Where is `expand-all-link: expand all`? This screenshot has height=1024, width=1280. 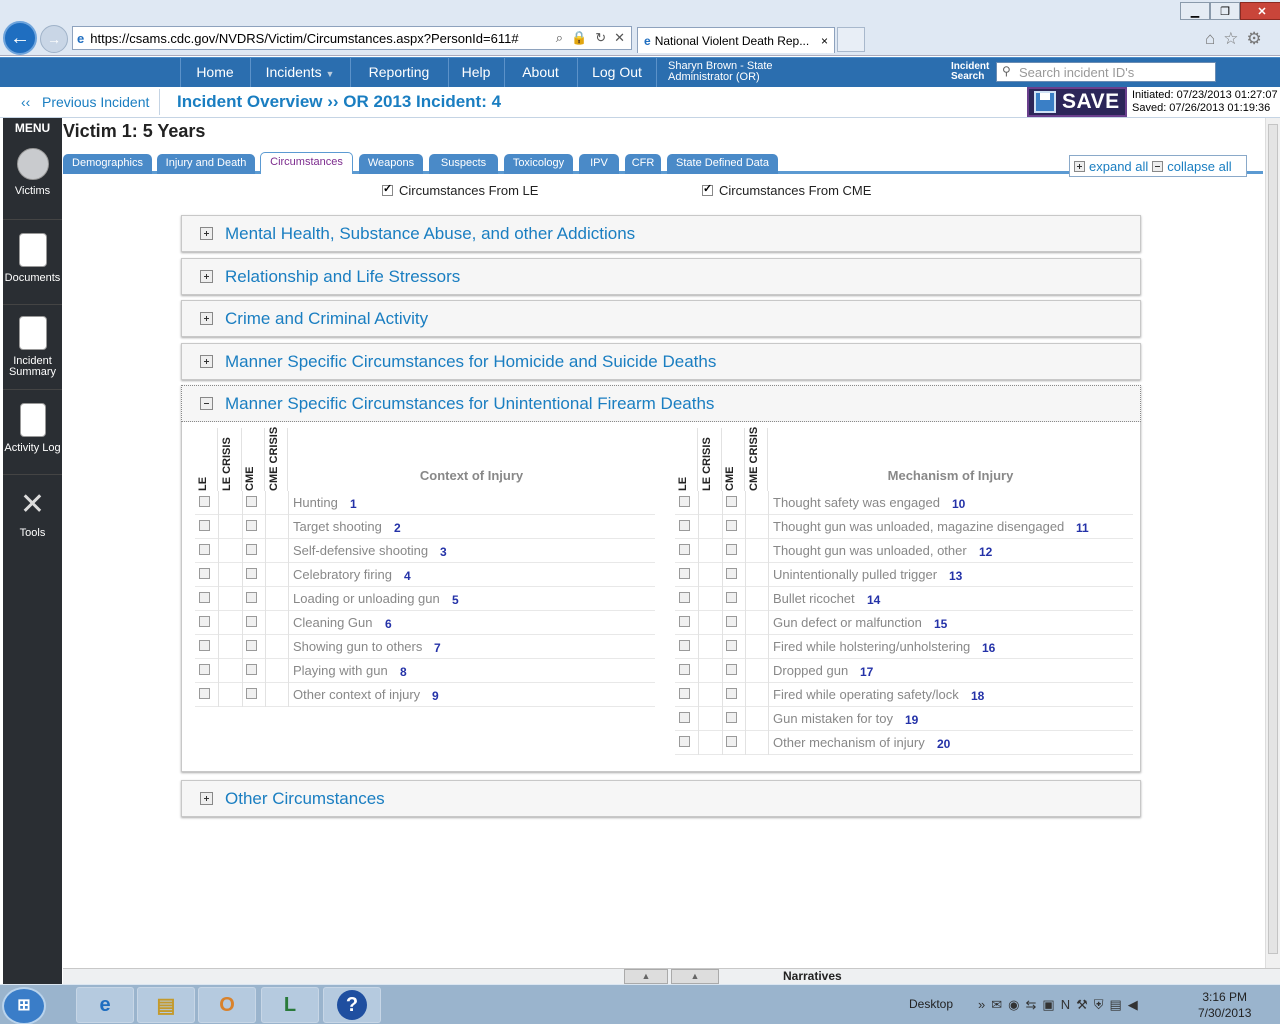 expand-all-link: expand all is located at coordinates (1118, 166).